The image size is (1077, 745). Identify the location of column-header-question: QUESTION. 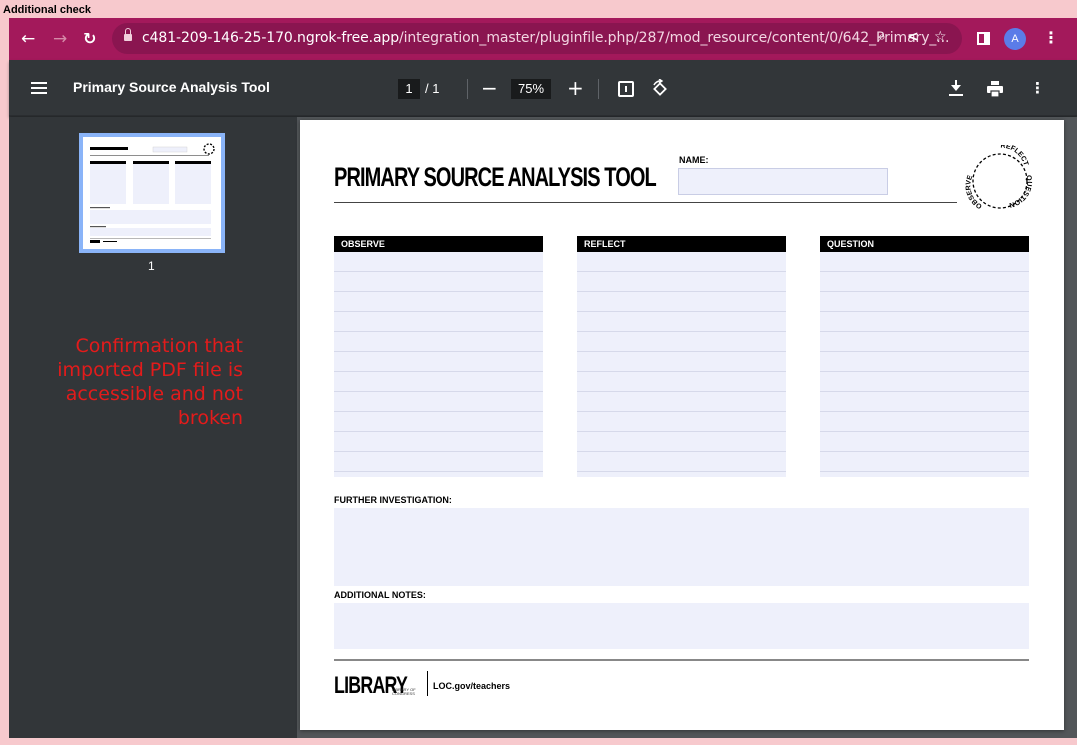
(924, 244).